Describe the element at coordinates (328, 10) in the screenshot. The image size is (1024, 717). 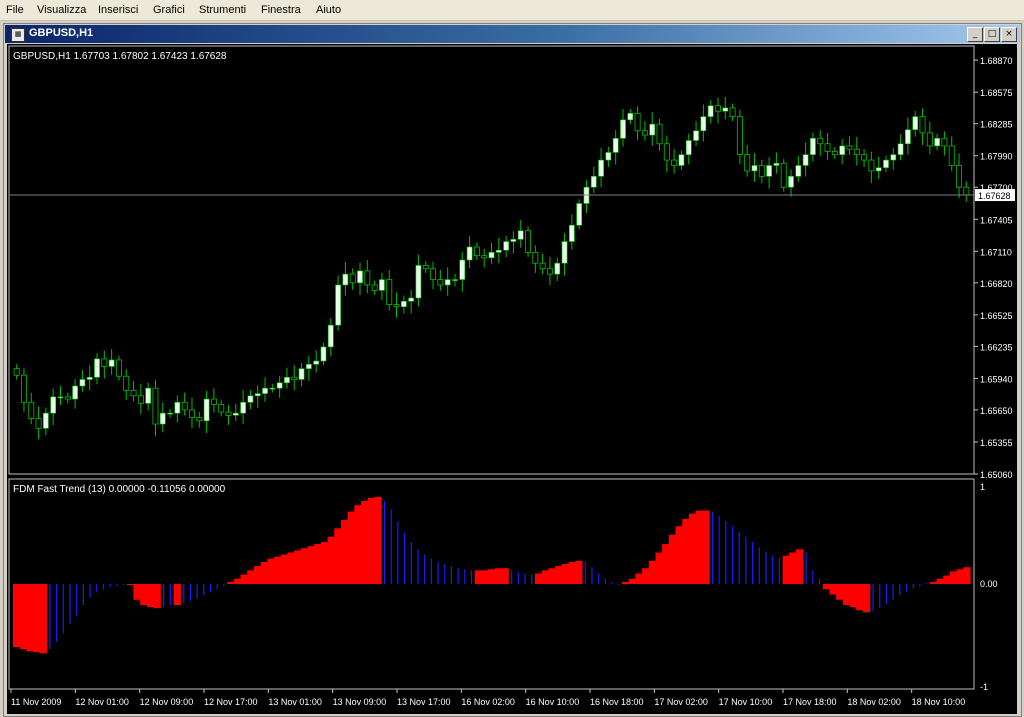
I see `menu-aiuto: Aiuto` at that location.